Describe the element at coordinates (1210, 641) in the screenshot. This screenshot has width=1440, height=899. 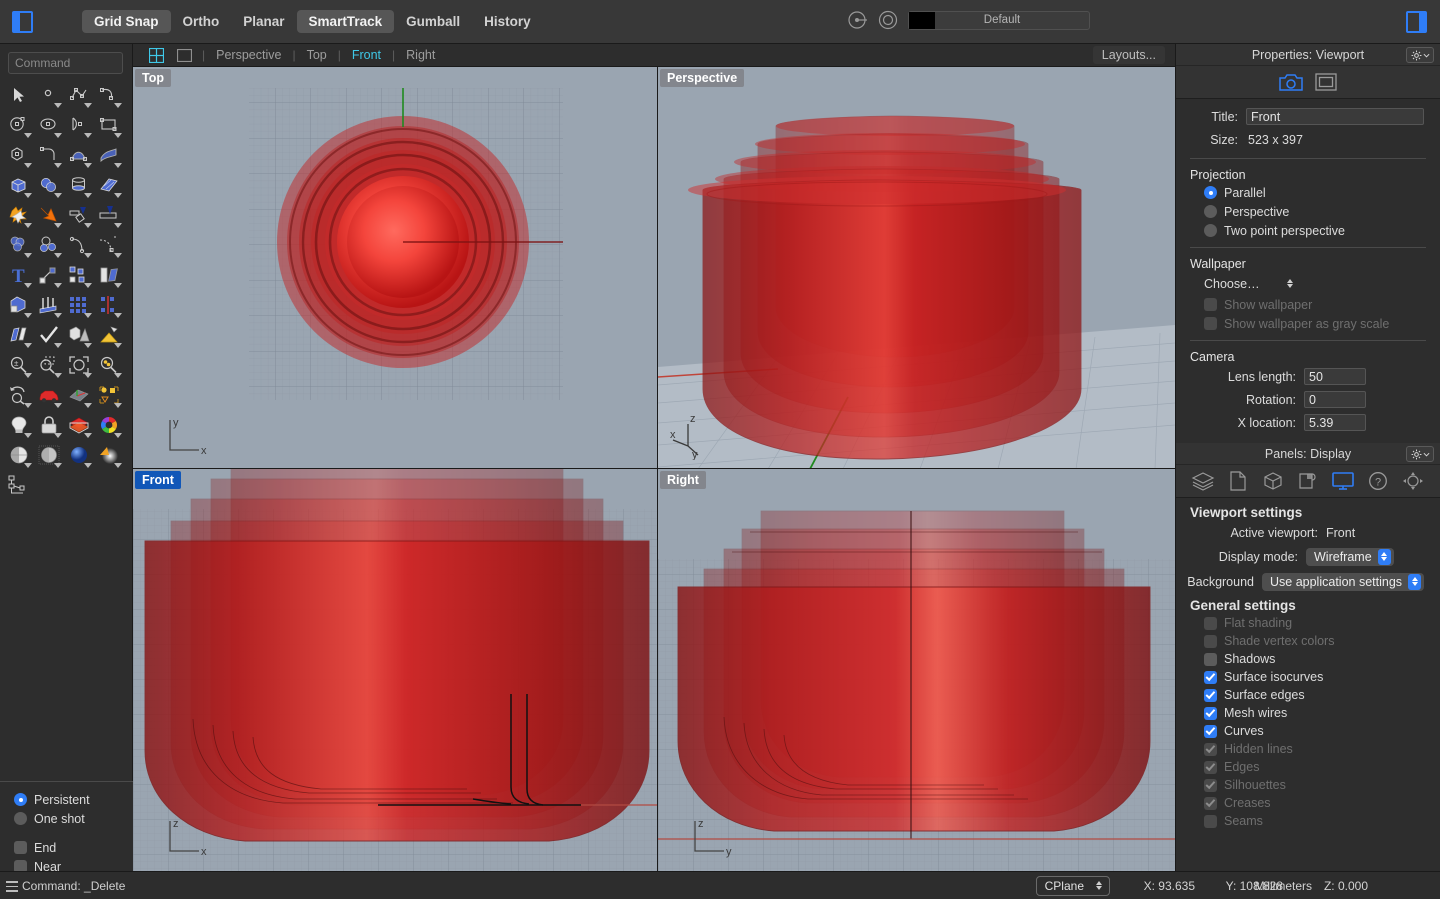
I see `shade-vertex-colors-checkbox` at that location.